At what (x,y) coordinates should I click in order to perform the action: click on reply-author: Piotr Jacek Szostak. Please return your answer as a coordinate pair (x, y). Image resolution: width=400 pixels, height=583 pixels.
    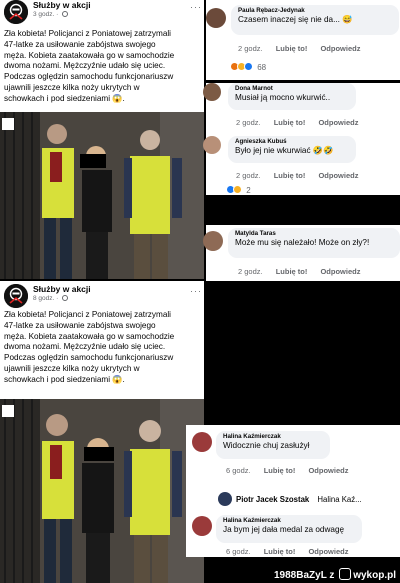
    Looking at the image, I should click on (272, 499).